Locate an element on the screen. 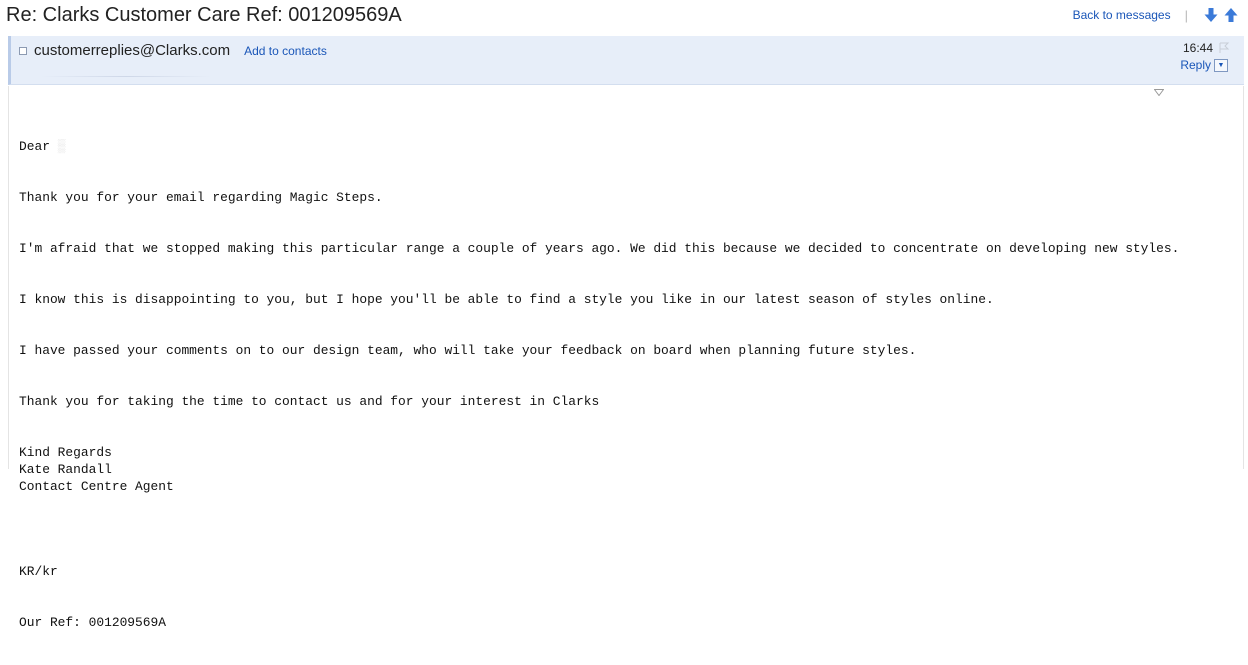 This screenshot has height=665, width=1248. back-to-messages-link: Back to messages is located at coordinates (1122, 15).